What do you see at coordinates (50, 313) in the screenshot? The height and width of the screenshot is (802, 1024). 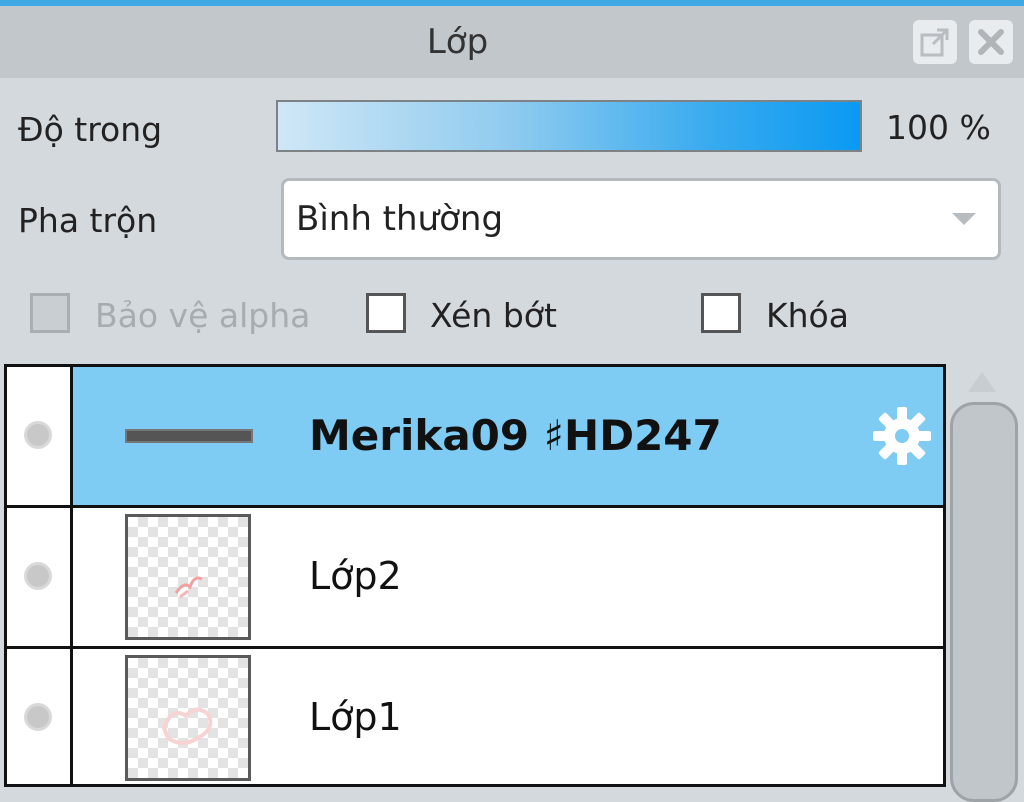 I see `protect-alpha-checkbox` at bounding box center [50, 313].